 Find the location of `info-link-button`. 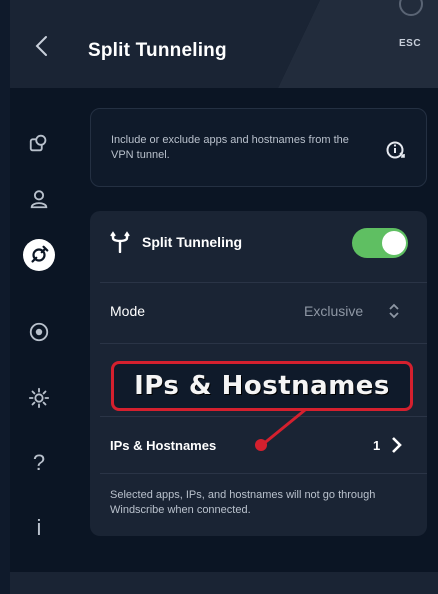

info-link-button is located at coordinates (396, 150).